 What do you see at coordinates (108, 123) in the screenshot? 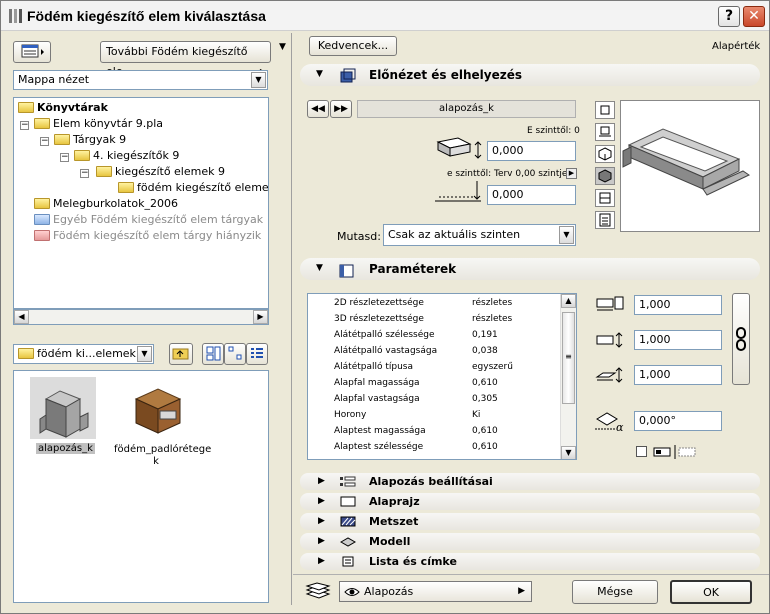
I see `tree-node-label: Elem könyvtár 9.pla` at bounding box center [108, 123].